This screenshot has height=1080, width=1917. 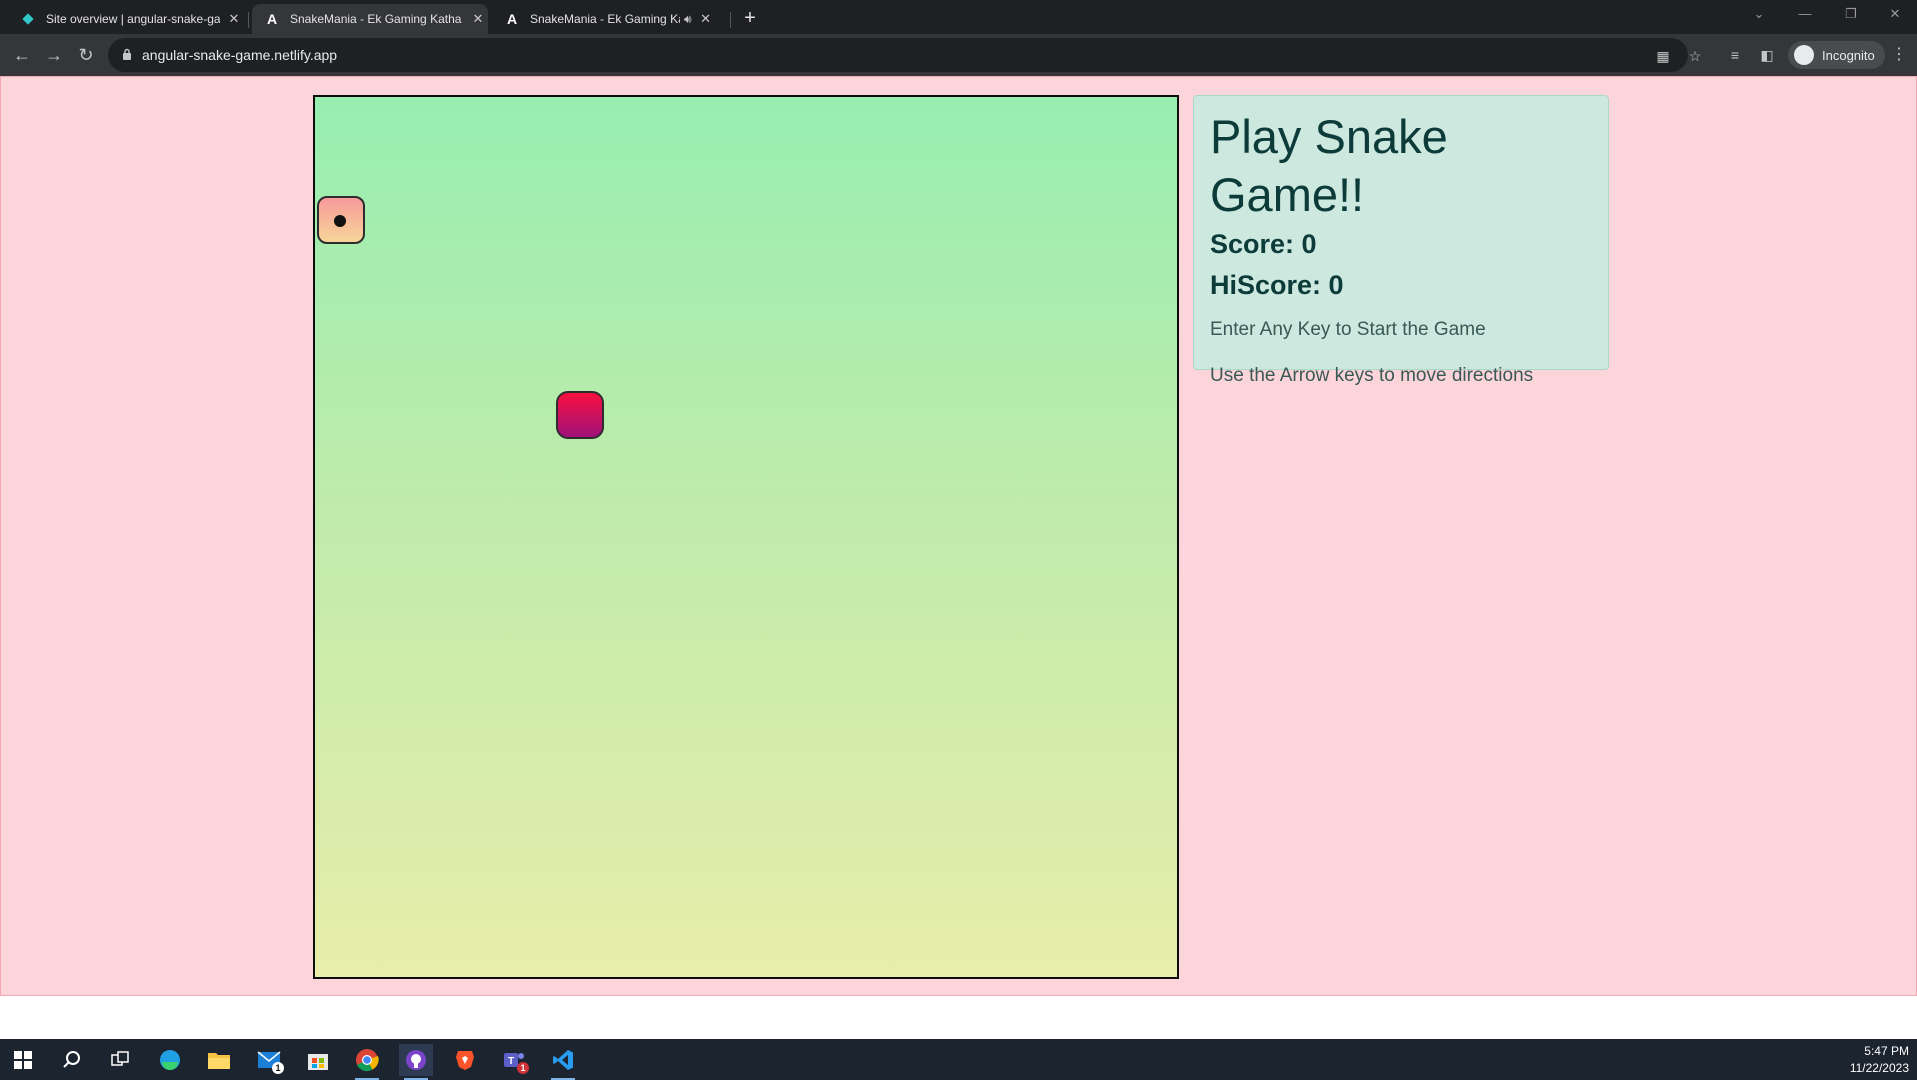 What do you see at coordinates (269, 1060) in the screenshot?
I see `mail-icon: 1` at bounding box center [269, 1060].